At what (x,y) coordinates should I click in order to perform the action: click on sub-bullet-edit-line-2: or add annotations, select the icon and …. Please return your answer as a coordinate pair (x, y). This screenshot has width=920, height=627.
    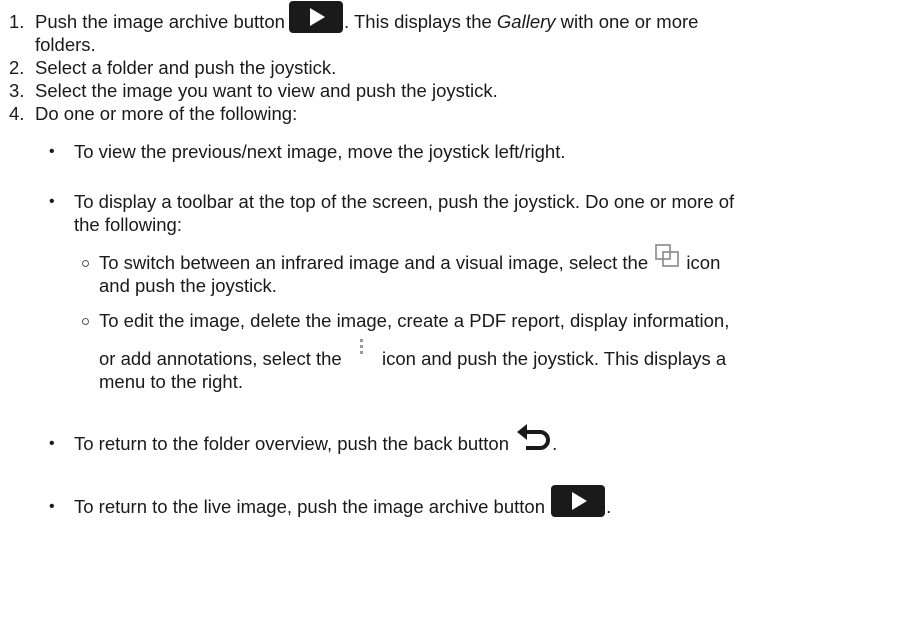
    Looking at the image, I should click on (413, 354).